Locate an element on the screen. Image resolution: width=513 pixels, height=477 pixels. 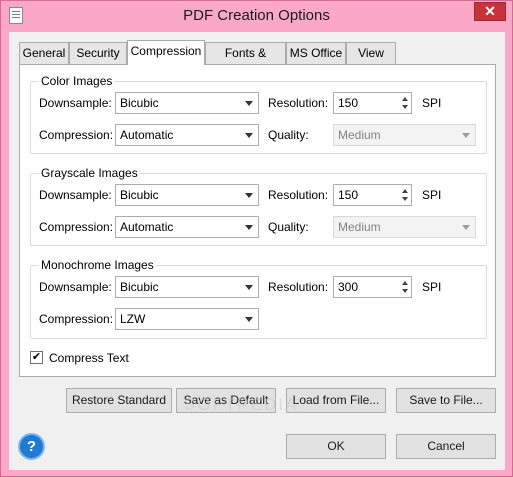
color-downsample-select: Bicubic is located at coordinates (187, 103).